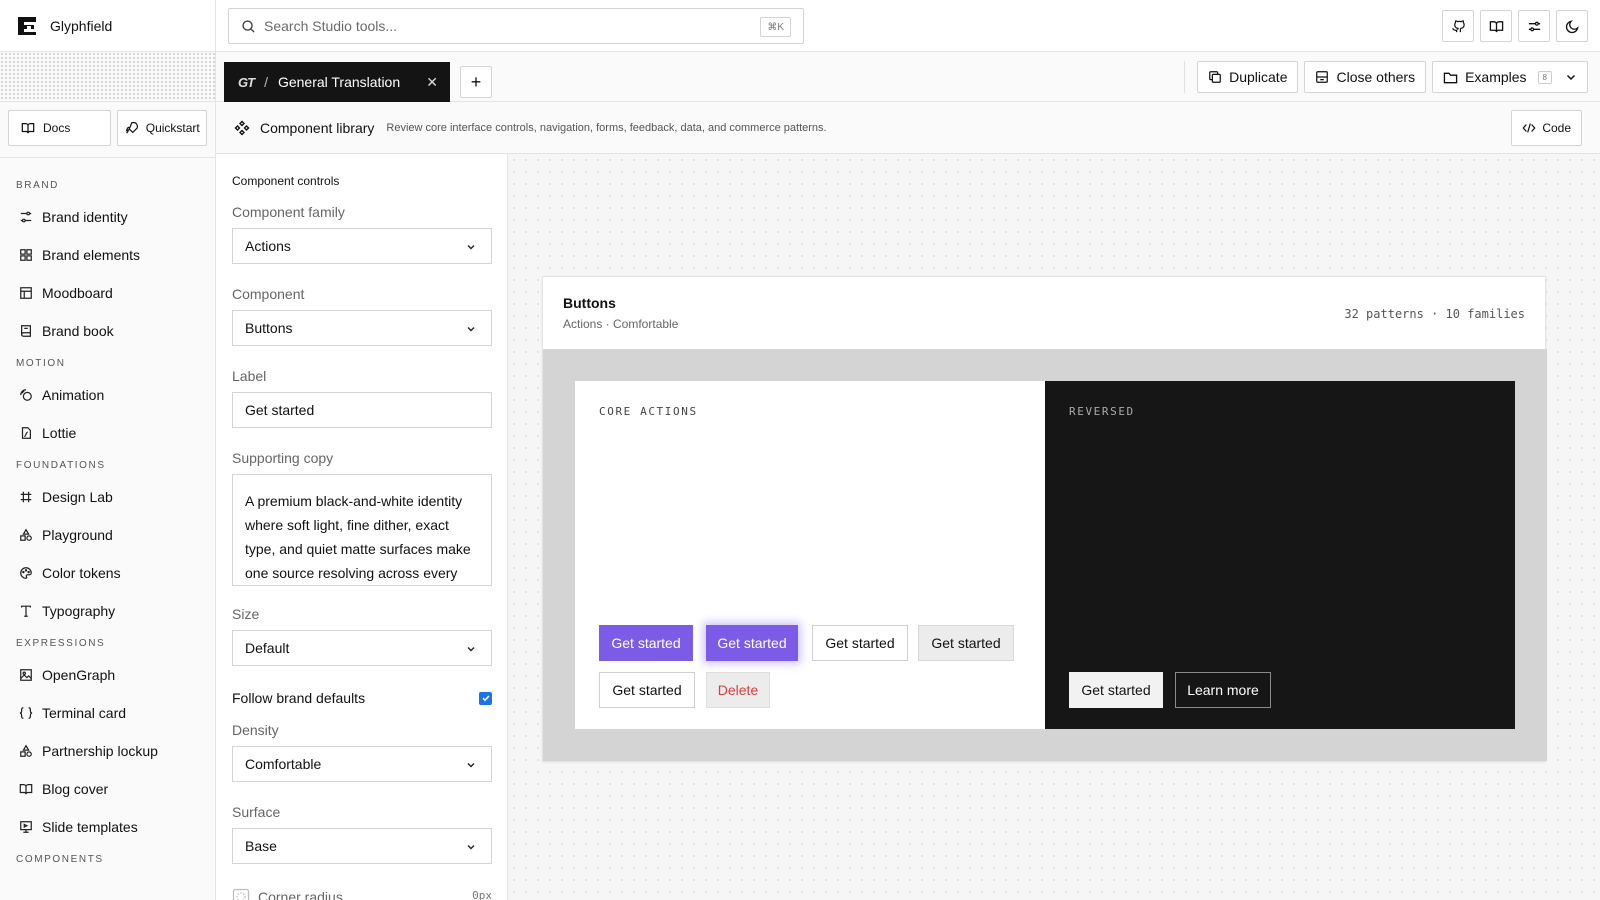 Image resolution: width=1600 pixels, height=900 pixels. Describe the element at coordinates (26, 611) in the screenshot. I see `type-icon` at that location.